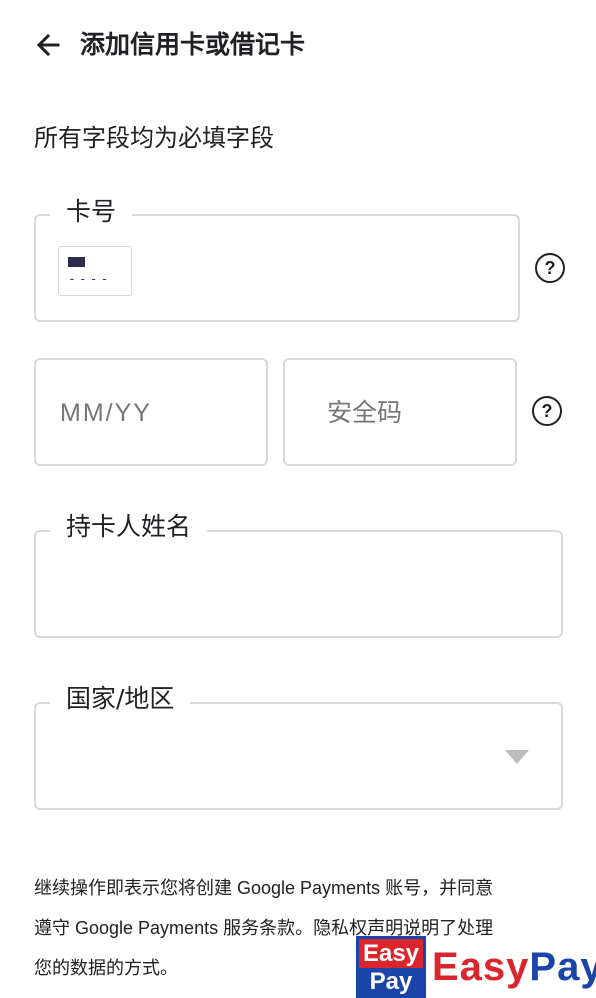 This screenshot has height=998, width=596. I want to click on terms-line-1: 继续操作即表示您将创建 Google Payments 账号，并同意, so click(264, 888).